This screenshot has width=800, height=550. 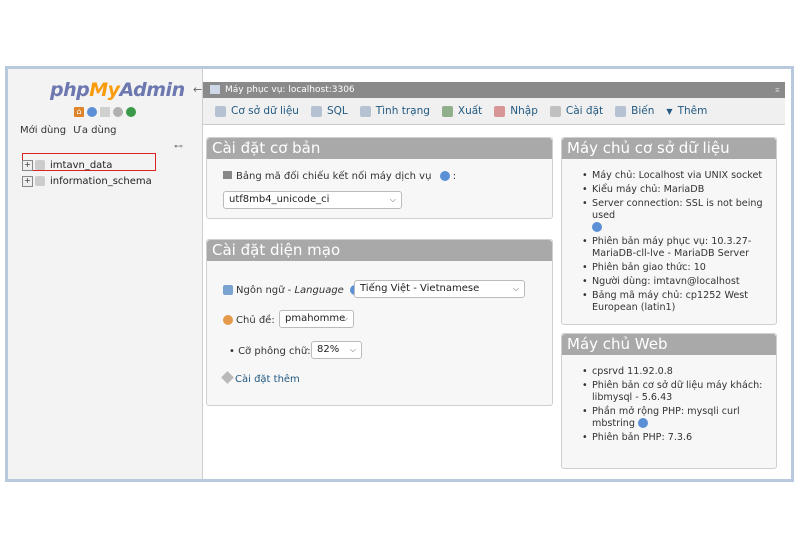 What do you see at coordinates (461, 111) in the screenshot?
I see `tab-export: Xuất` at bounding box center [461, 111].